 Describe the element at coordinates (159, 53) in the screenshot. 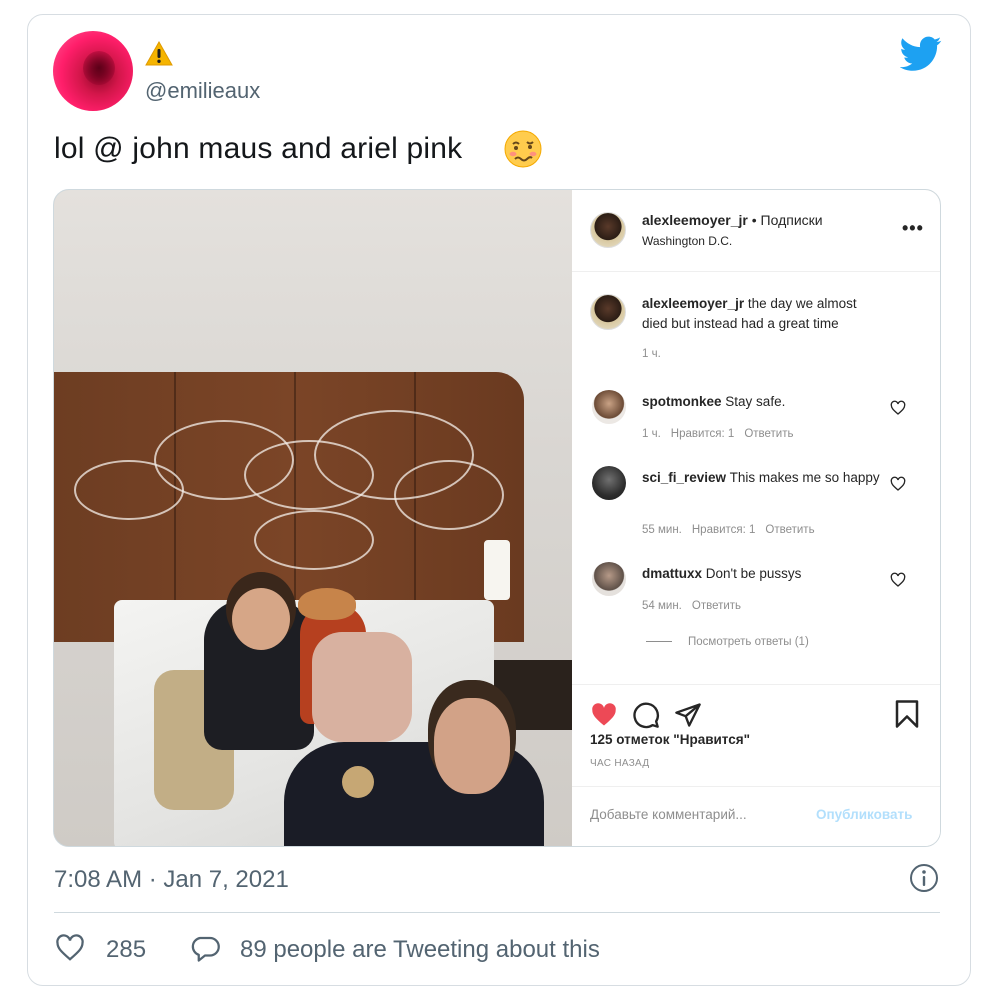

I see `warning-emoji-icon` at that location.